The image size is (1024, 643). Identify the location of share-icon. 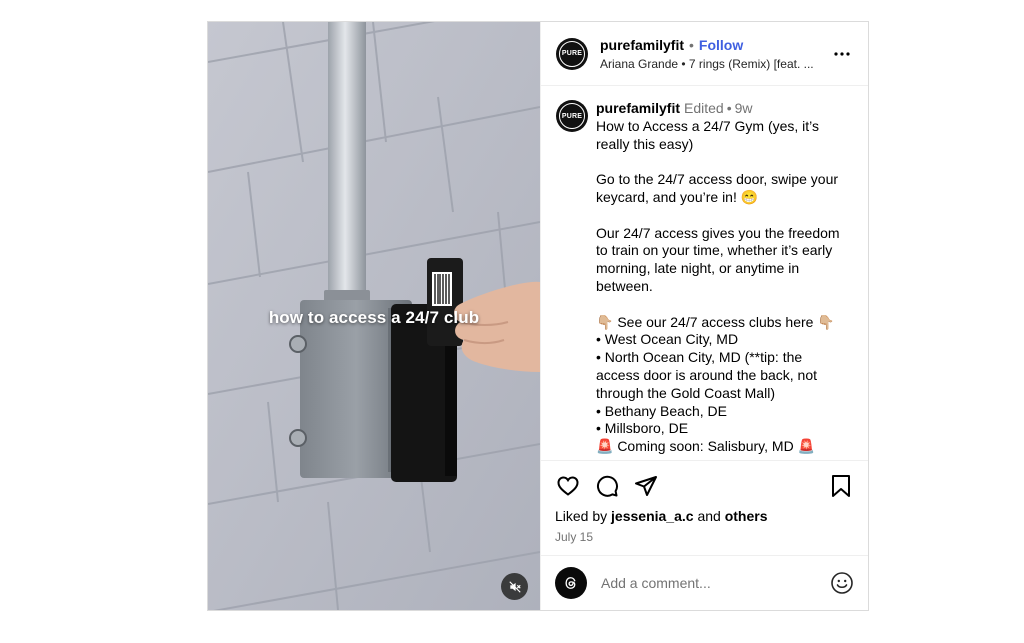
(646, 486).